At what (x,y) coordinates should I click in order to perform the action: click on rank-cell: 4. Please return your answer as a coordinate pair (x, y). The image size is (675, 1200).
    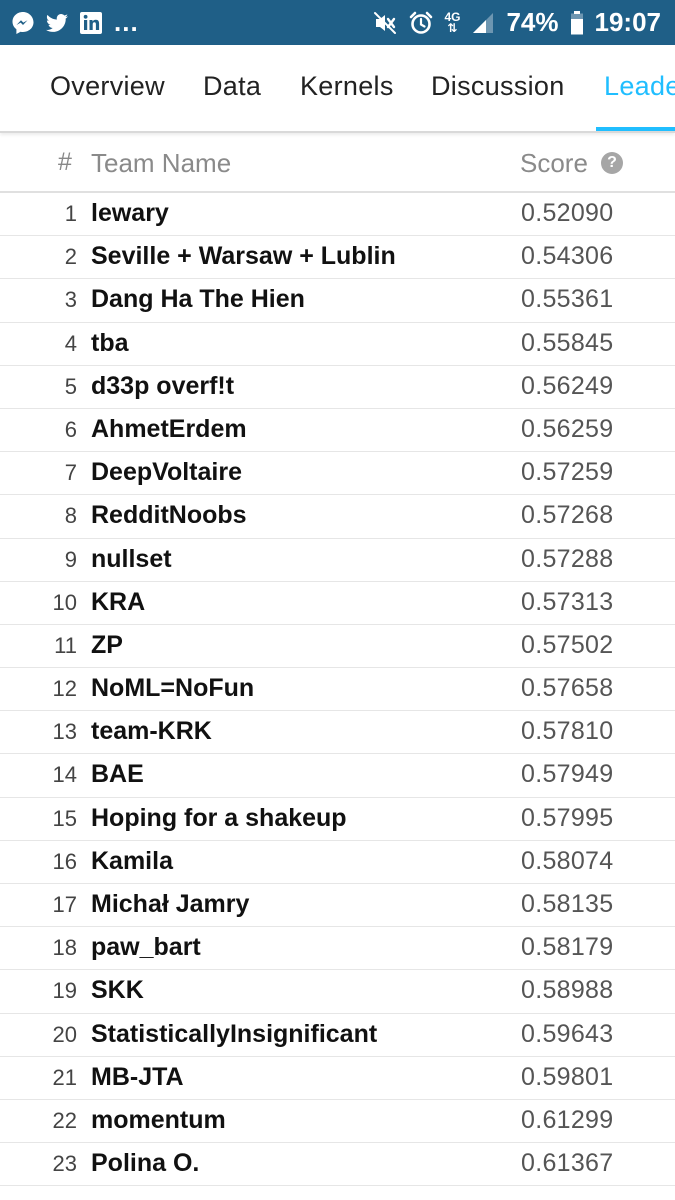
    Looking at the image, I should click on (70, 343).